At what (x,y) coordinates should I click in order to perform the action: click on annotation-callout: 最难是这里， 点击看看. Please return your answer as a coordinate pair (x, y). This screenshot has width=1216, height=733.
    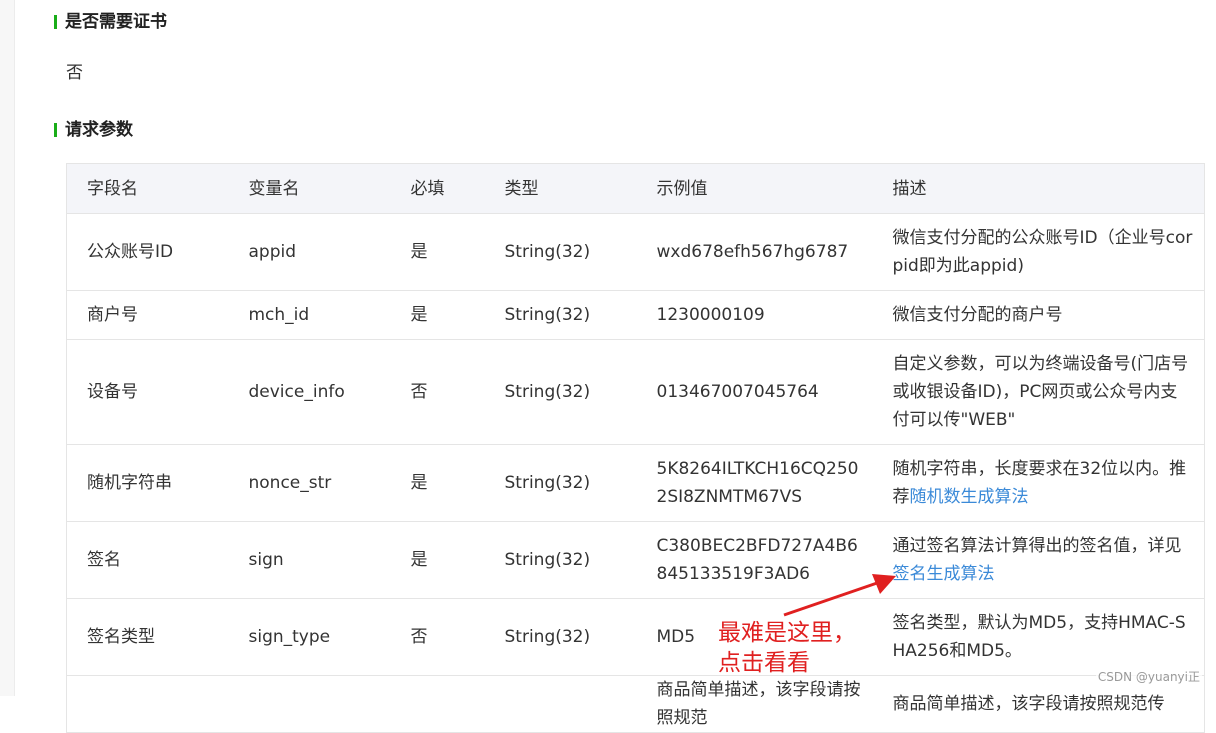
    Looking at the image, I should click on (787, 648).